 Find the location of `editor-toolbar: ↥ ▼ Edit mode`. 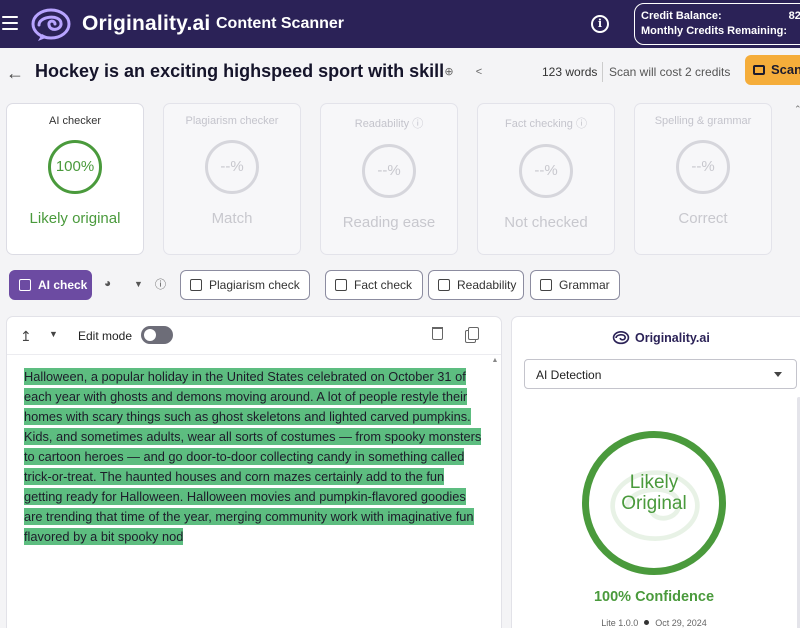

editor-toolbar: ↥ ▼ Edit mode is located at coordinates (254, 336).